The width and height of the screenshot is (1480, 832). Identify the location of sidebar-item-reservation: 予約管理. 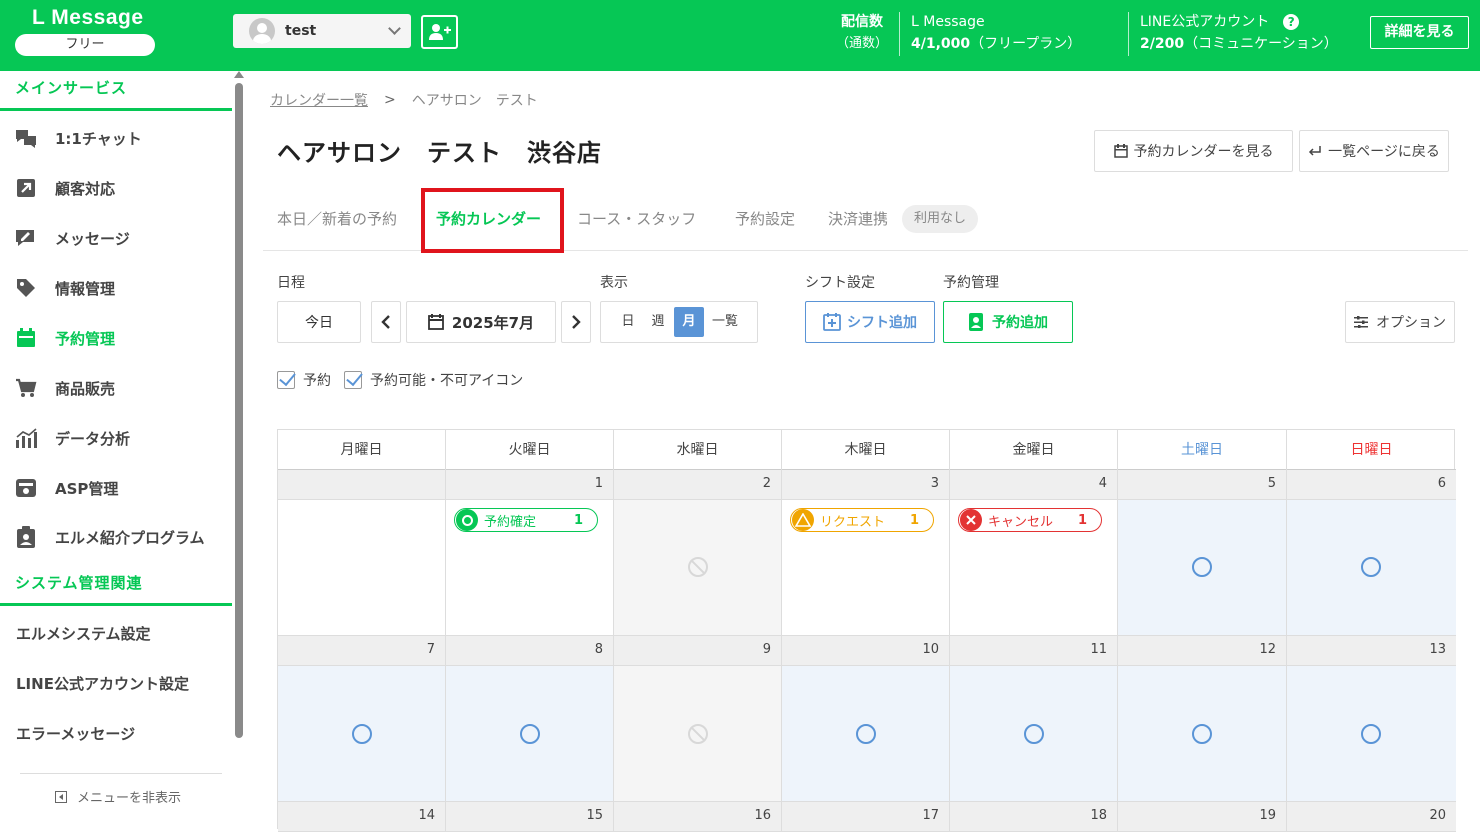
(116, 338).